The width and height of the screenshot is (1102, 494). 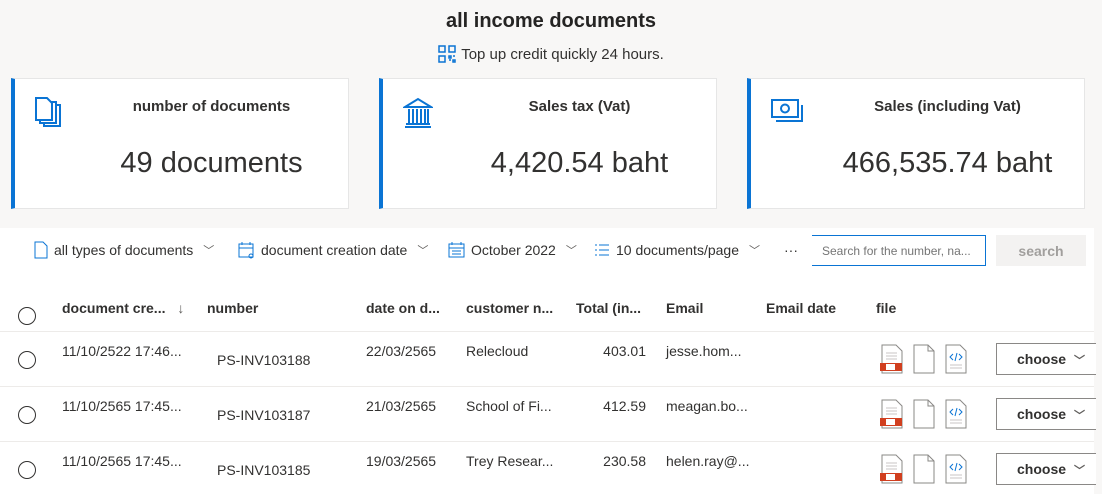 What do you see at coordinates (41, 250) in the screenshot?
I see `document-icon` at bounding box center [41, 250].